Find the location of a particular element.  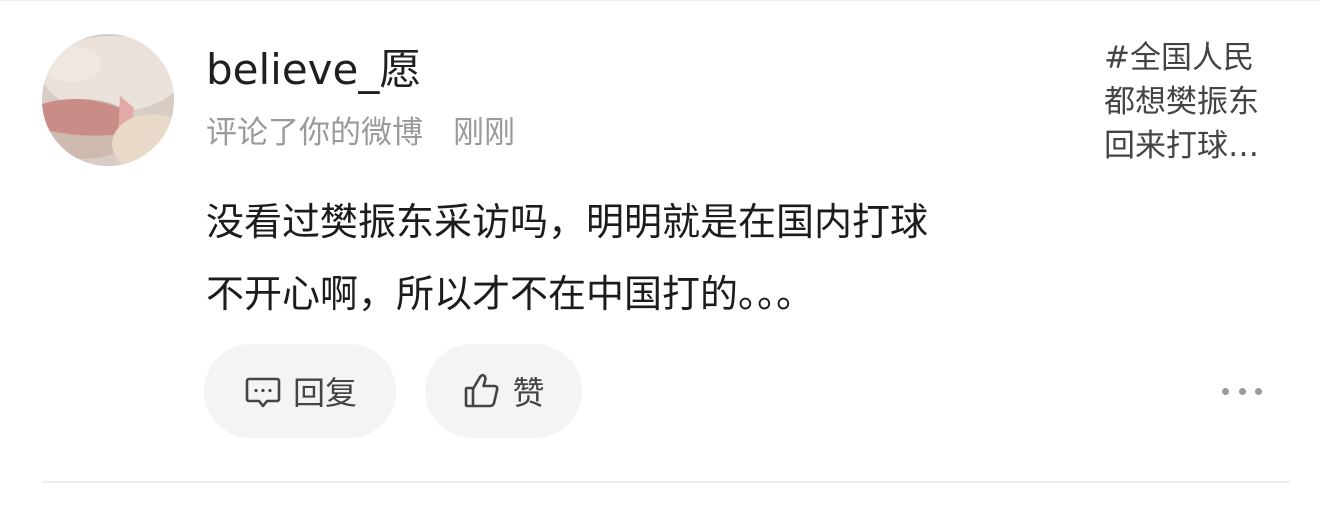

reply-button: 回复 is located at coordinates (300, 391).